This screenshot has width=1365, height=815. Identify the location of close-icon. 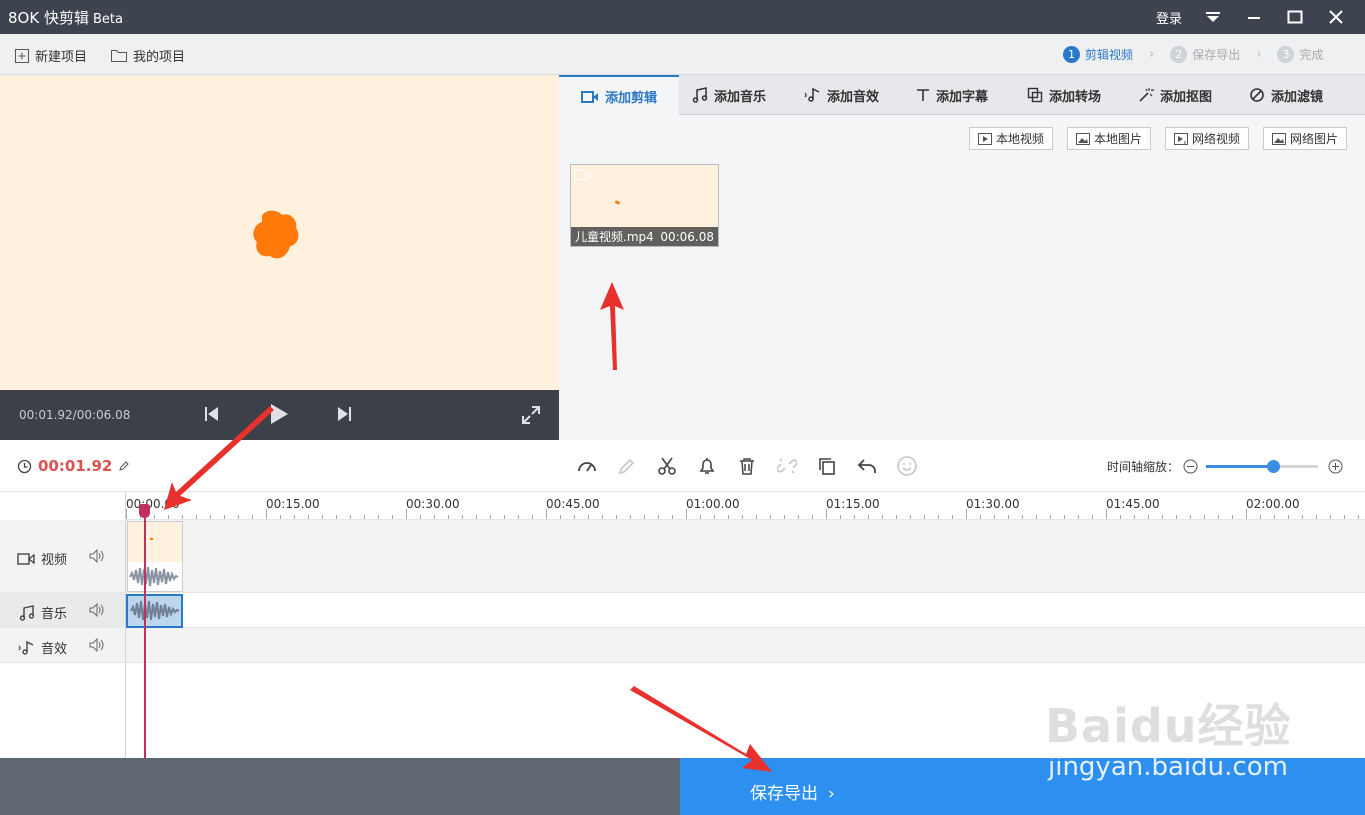
(1336, 17).